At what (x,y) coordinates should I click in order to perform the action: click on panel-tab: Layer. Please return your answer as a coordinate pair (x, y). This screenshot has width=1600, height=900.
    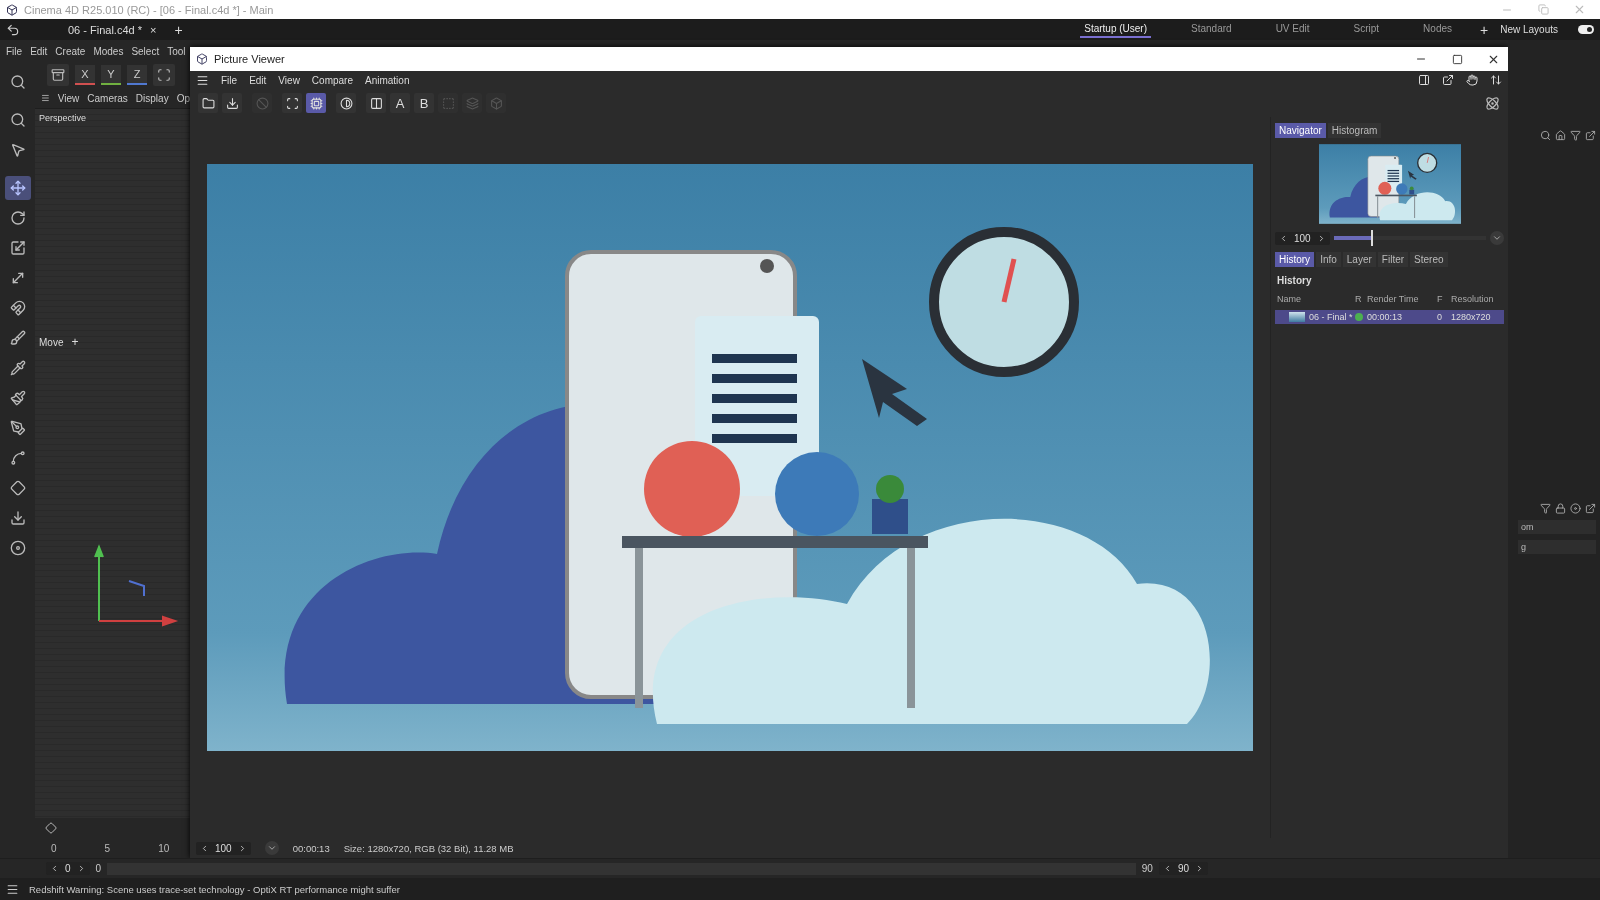
    Looking at the image, I should click on (1359, 259).